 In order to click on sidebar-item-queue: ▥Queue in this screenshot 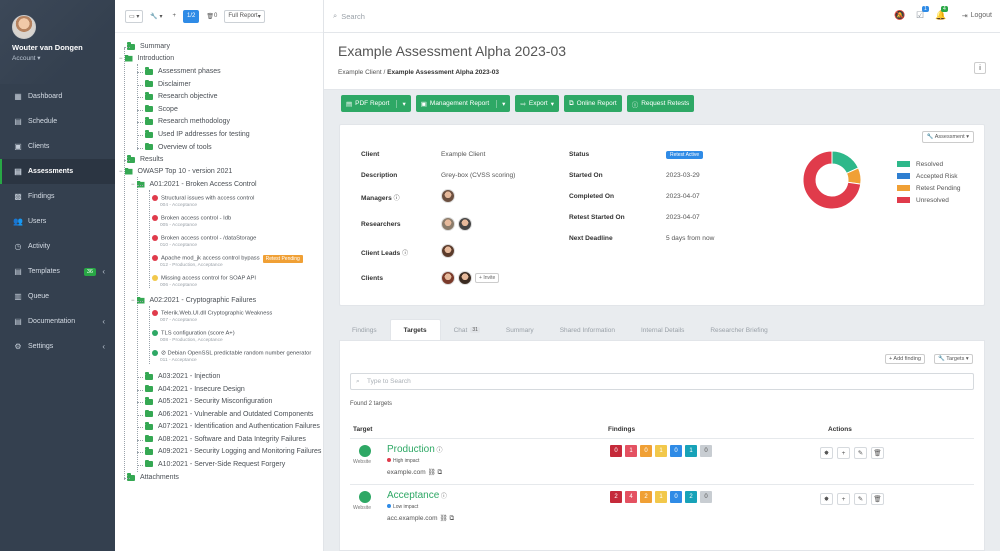, I will do `click(57, 296)`.